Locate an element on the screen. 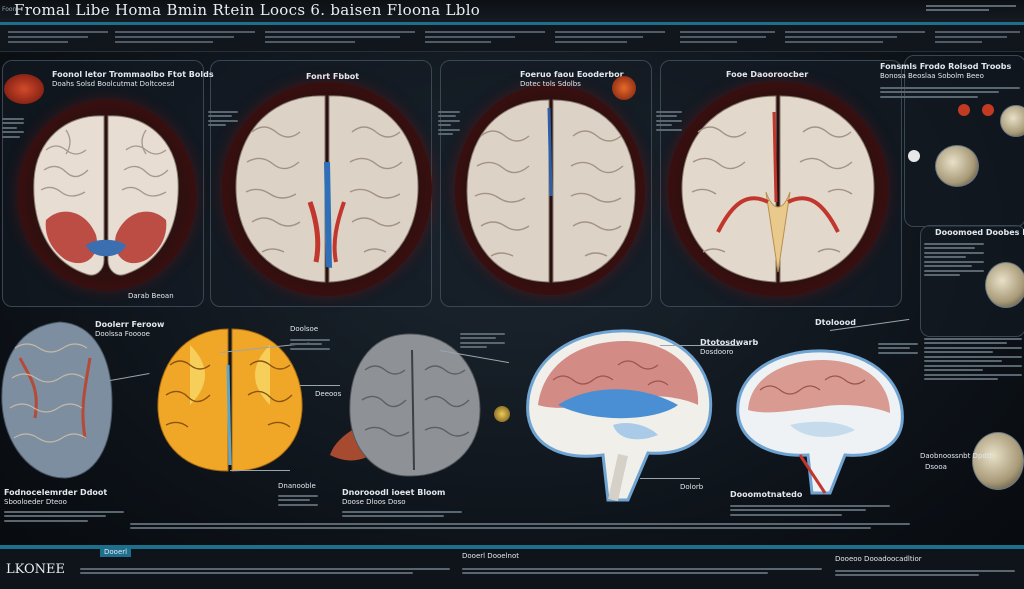  info-ribbon is located at coordinates (512, 38).